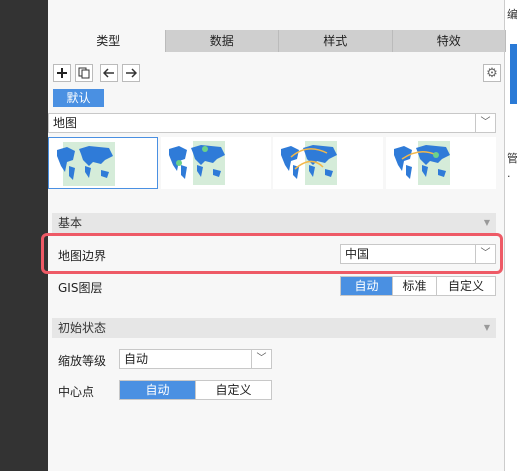  I want to click on tab-effects: 特效, so click(449, 41).